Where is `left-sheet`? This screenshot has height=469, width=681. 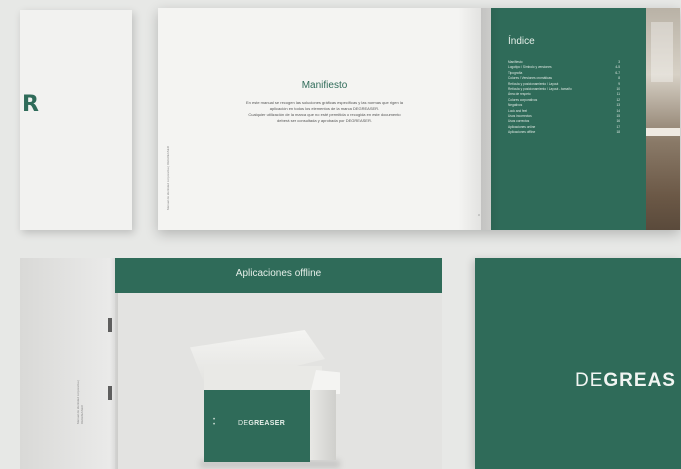
left-sheet is located at coordinates (76, 120).